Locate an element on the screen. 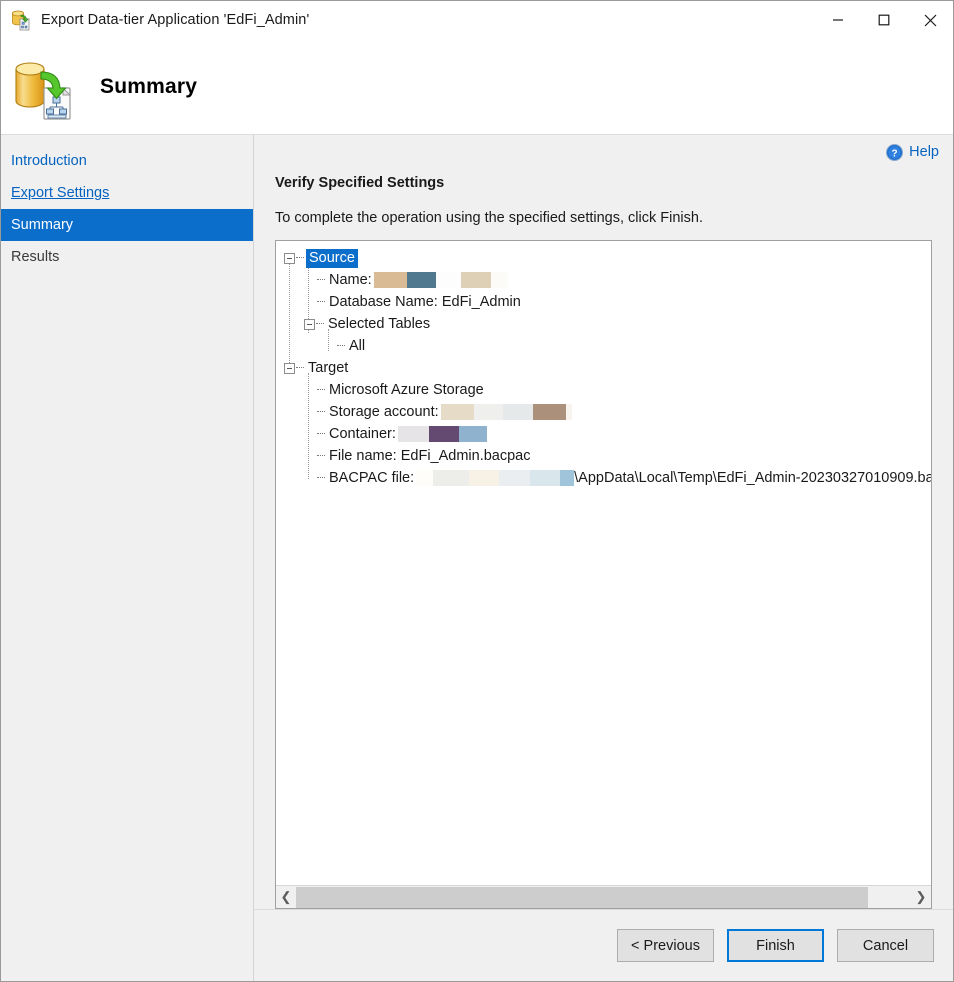 This screenshot has width=954, height=982. tree-horizontal-scrollbar: ❮ ❯ is located at coordinates (603, 896).